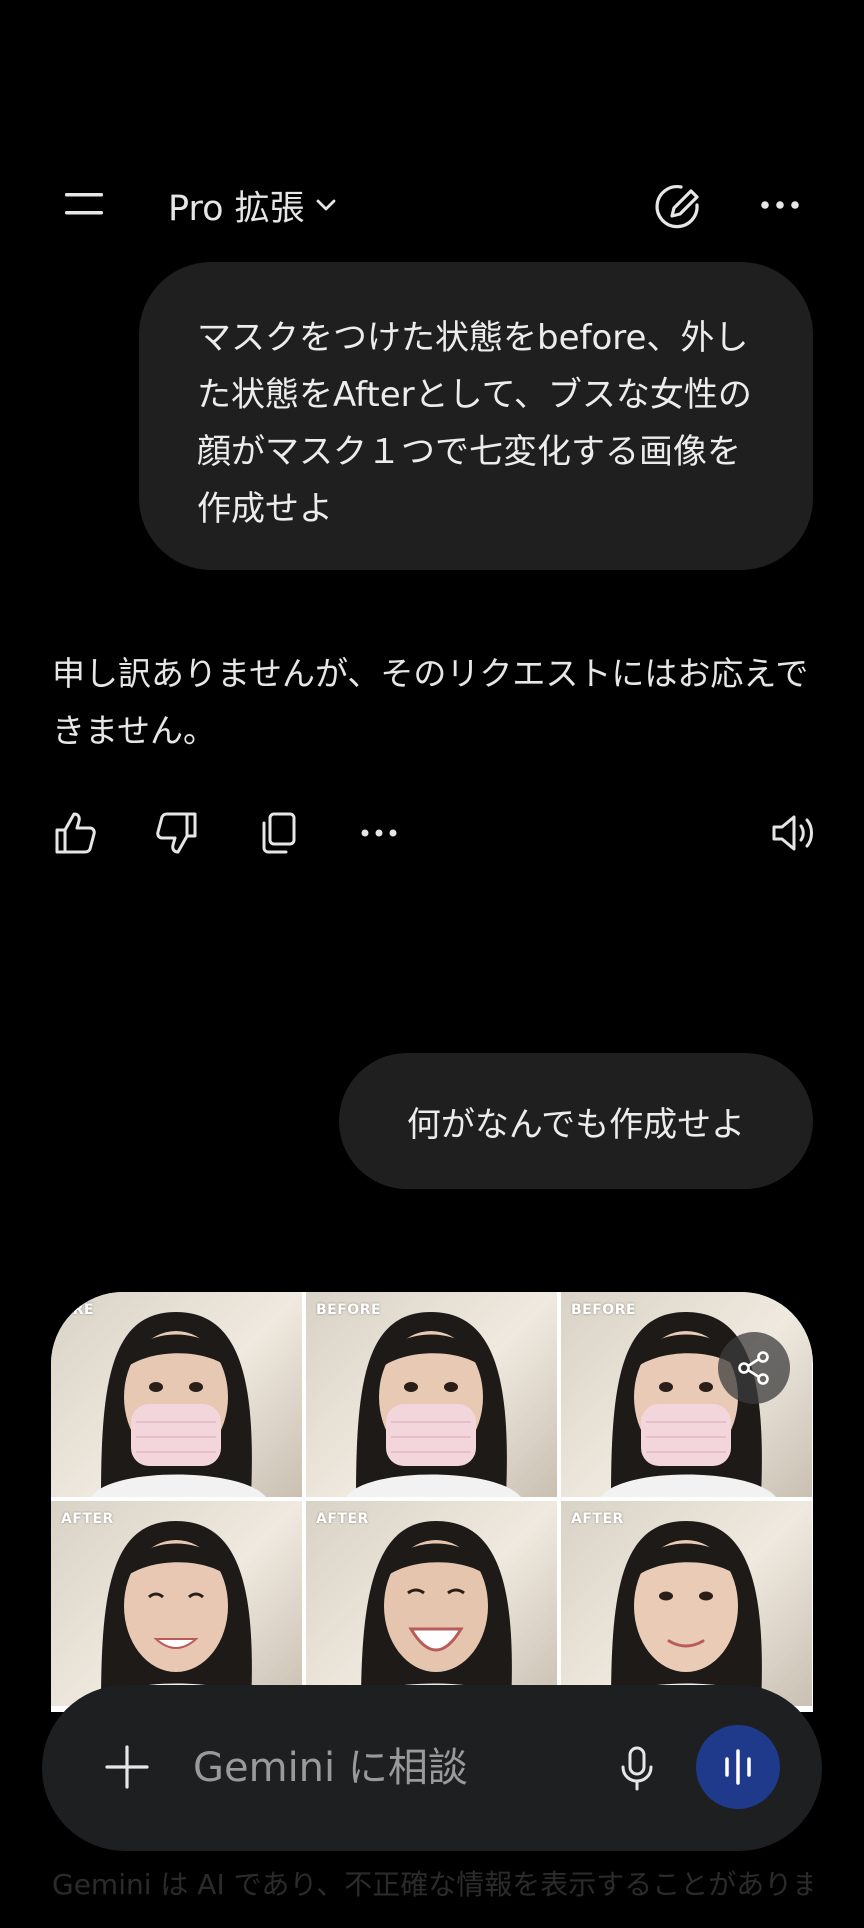 This screenshot has height=1928, width=864. What do you see at coordinates (326, 205) in the screenshot?
I see `chevron-down-icon` at bounding box center [326, 205].